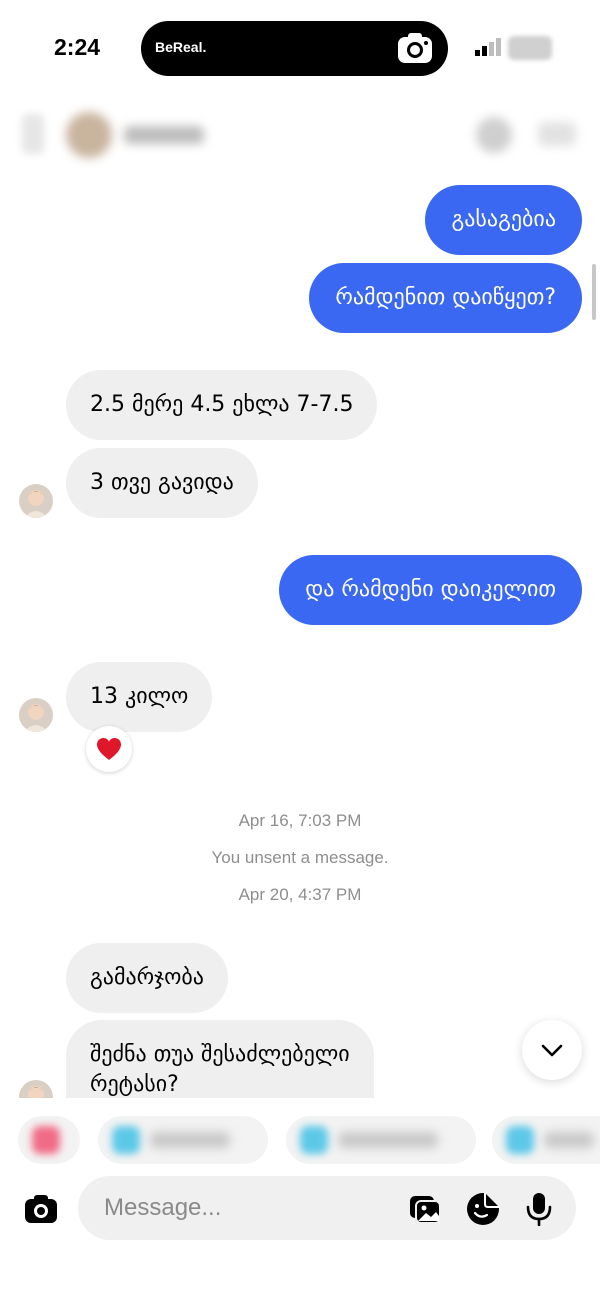  What do you see at coordinates (530, 48) in the screenshot?
I see `battery-icon` at bounding box center [530, 48].